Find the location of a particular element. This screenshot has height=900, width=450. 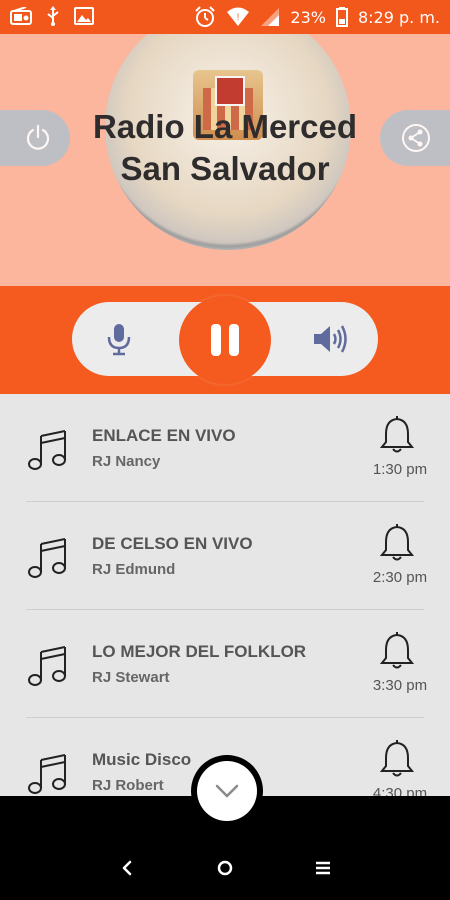

status-bar: ! 23% 8:29 p. m. is located at coordinates (225, 17).